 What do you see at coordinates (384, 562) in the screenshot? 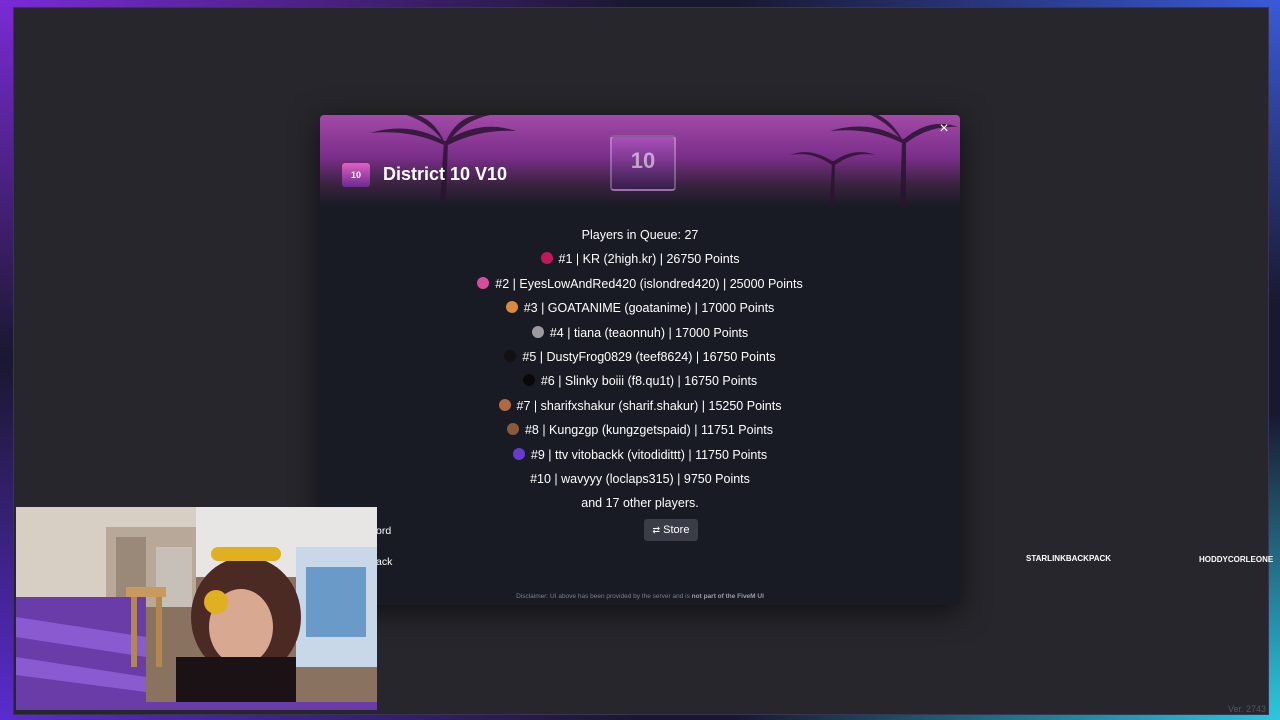
I see `back-button: ack` at bounding box center [384, 562].